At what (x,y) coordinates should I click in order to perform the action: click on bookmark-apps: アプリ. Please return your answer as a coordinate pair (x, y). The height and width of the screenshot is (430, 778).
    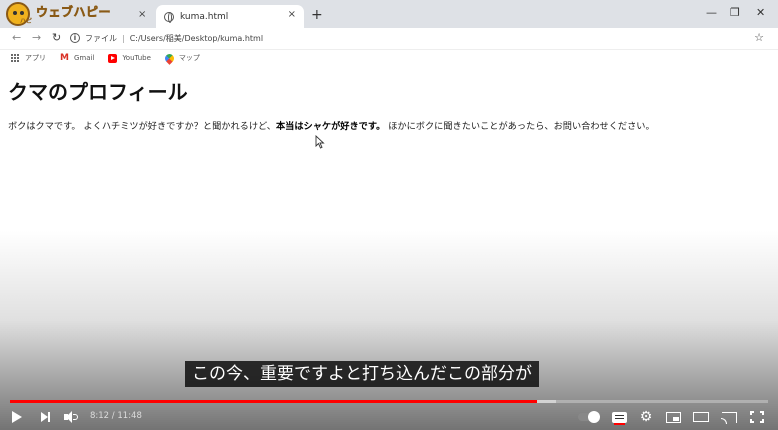
    Looking at the image, I should click on (28, 58).